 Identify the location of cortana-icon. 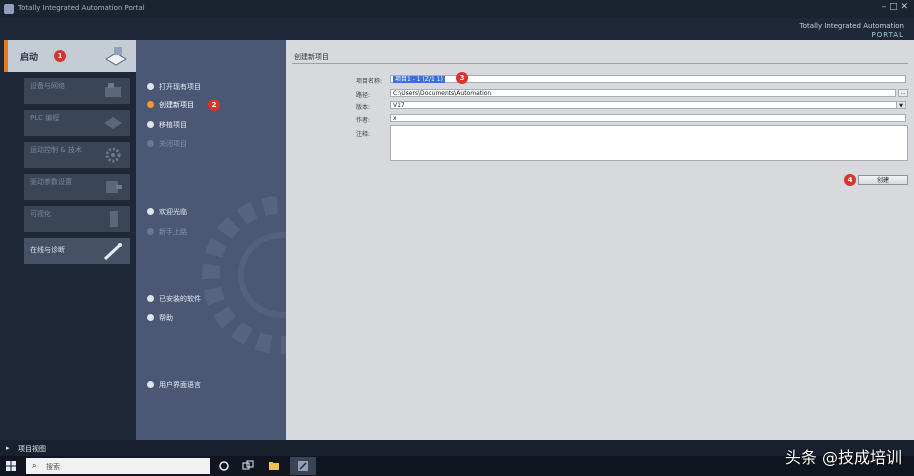
(224, 466).